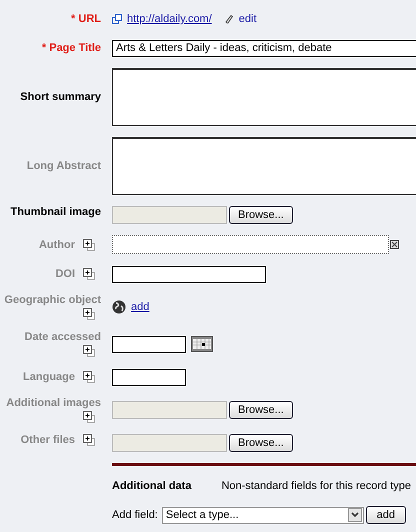  Describe the element at coordinates (316, 486) in the screenshot. I see `section-note: Non-standard fields for this record type` at that location.